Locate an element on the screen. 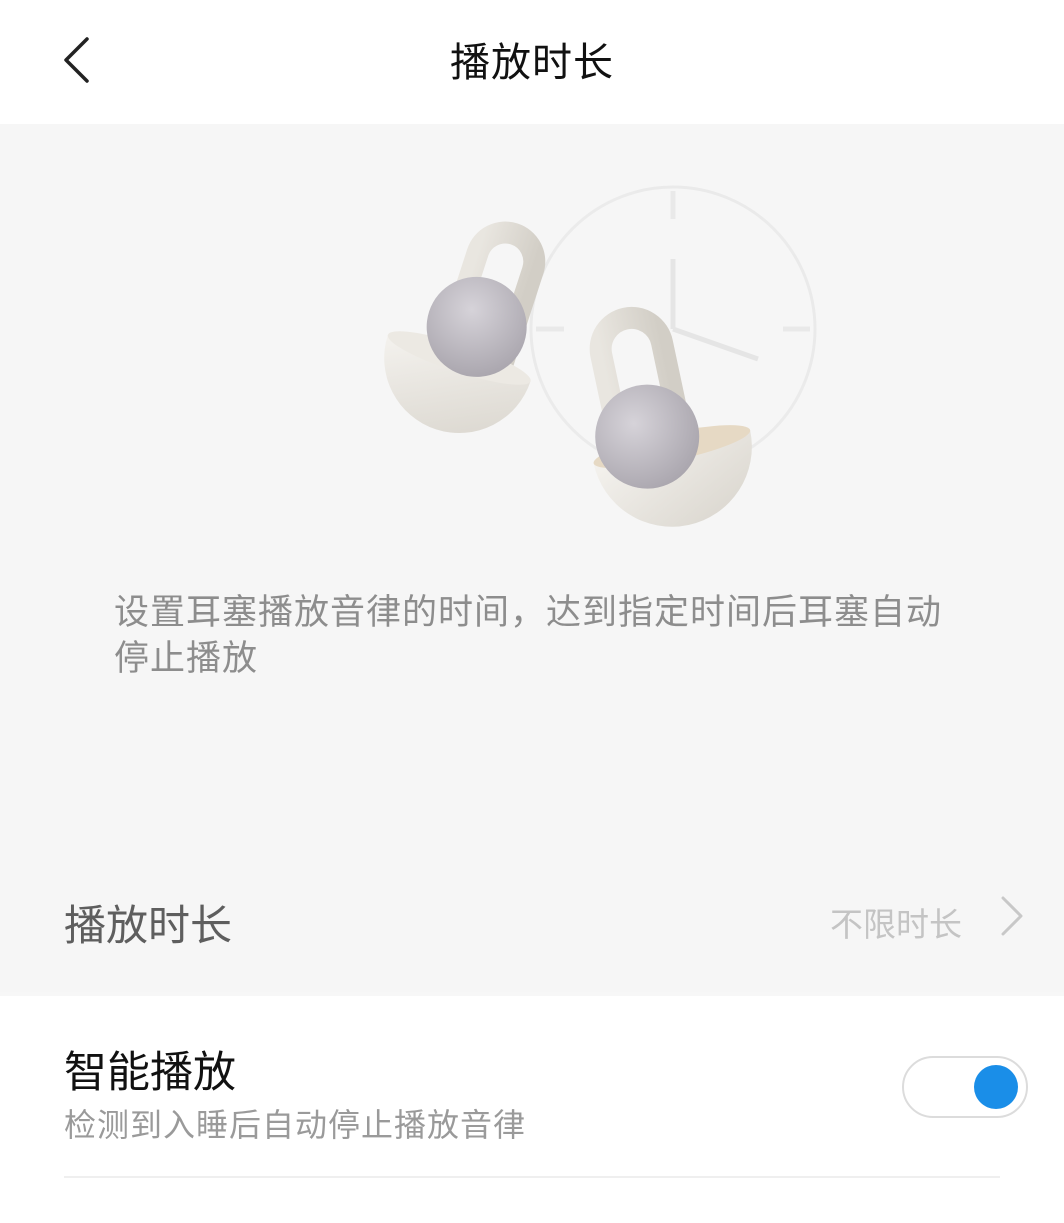 The height and width of the screenshot is (1223, 1064). toggle-knob is located at coordinates (996, 1087).